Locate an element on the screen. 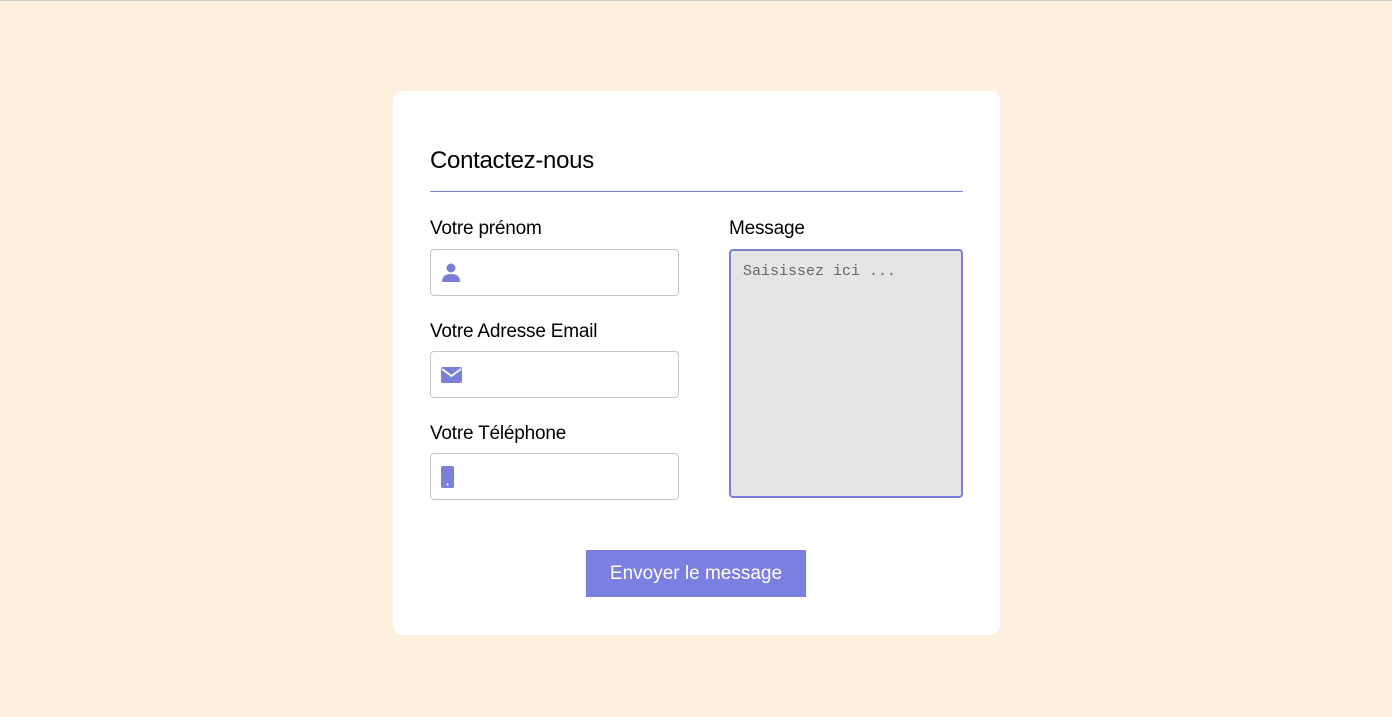 The height and width of the screenshot is (717, 1392). email-label: Votre Adresse Email is located at coordinates (514, 331).